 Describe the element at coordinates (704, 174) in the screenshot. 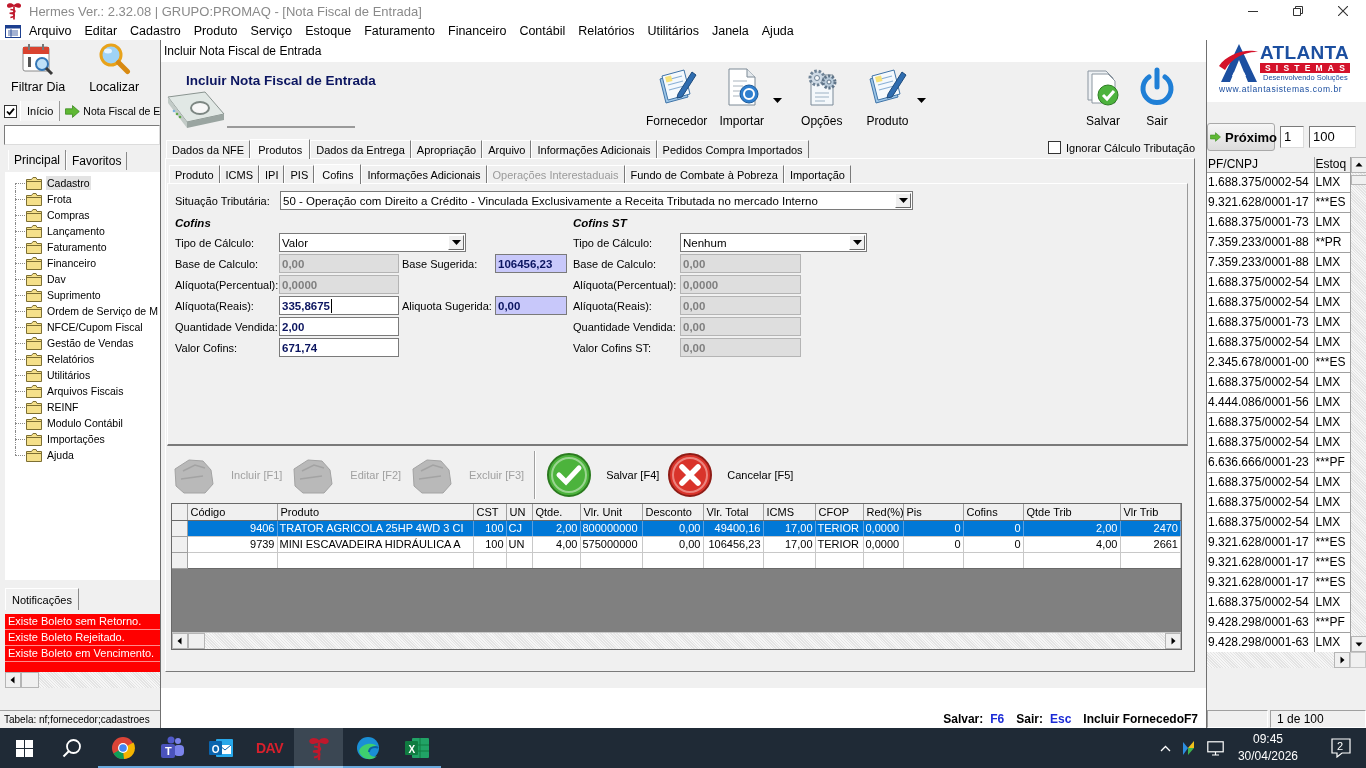

I see `tab: Fundo de Combate à Pobreza` at that location.